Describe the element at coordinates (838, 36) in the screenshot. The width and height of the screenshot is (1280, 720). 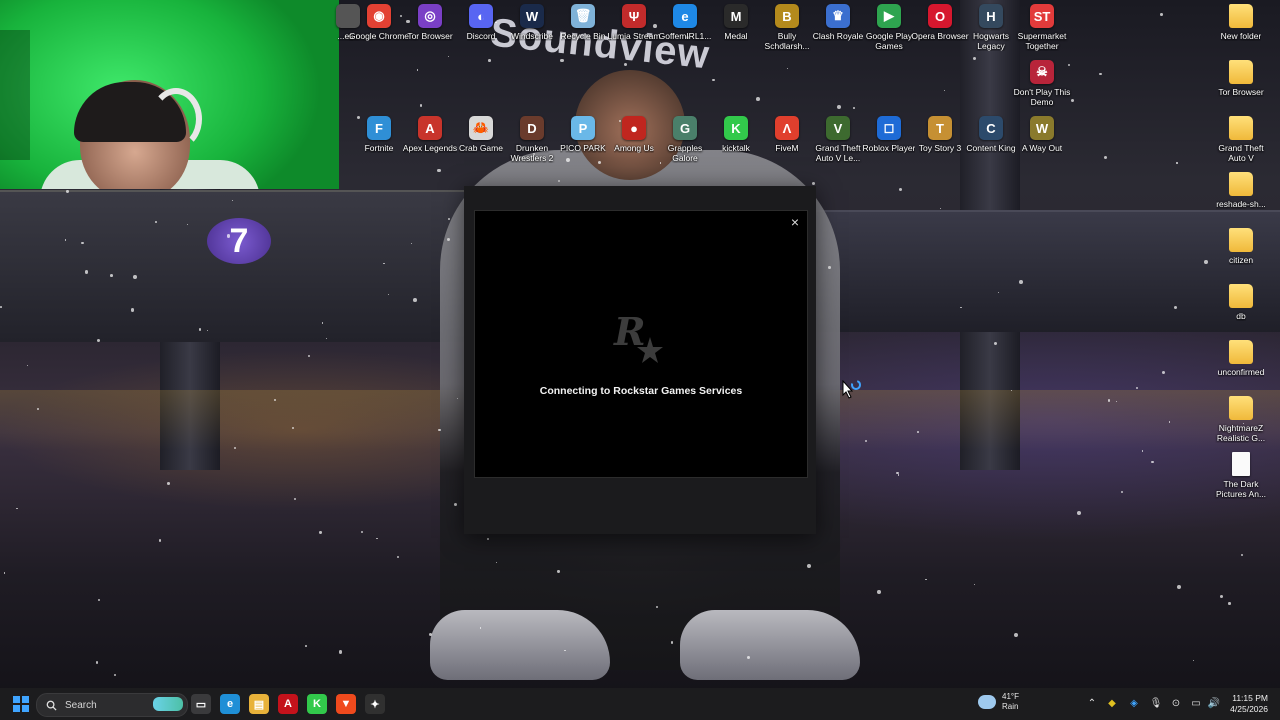
I see `desktop-icon-label: Clash Royale` at that location.